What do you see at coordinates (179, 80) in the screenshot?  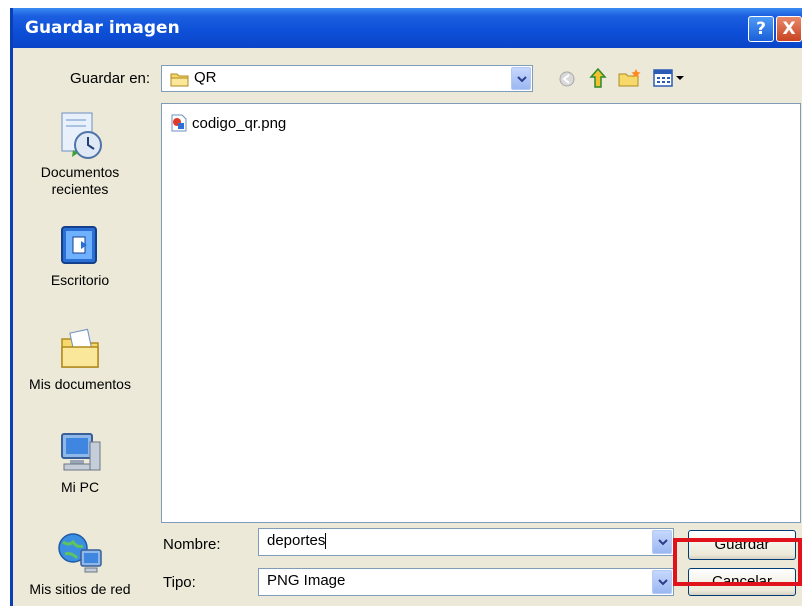 I see `folder-icon` at bounding box center [179, 80].